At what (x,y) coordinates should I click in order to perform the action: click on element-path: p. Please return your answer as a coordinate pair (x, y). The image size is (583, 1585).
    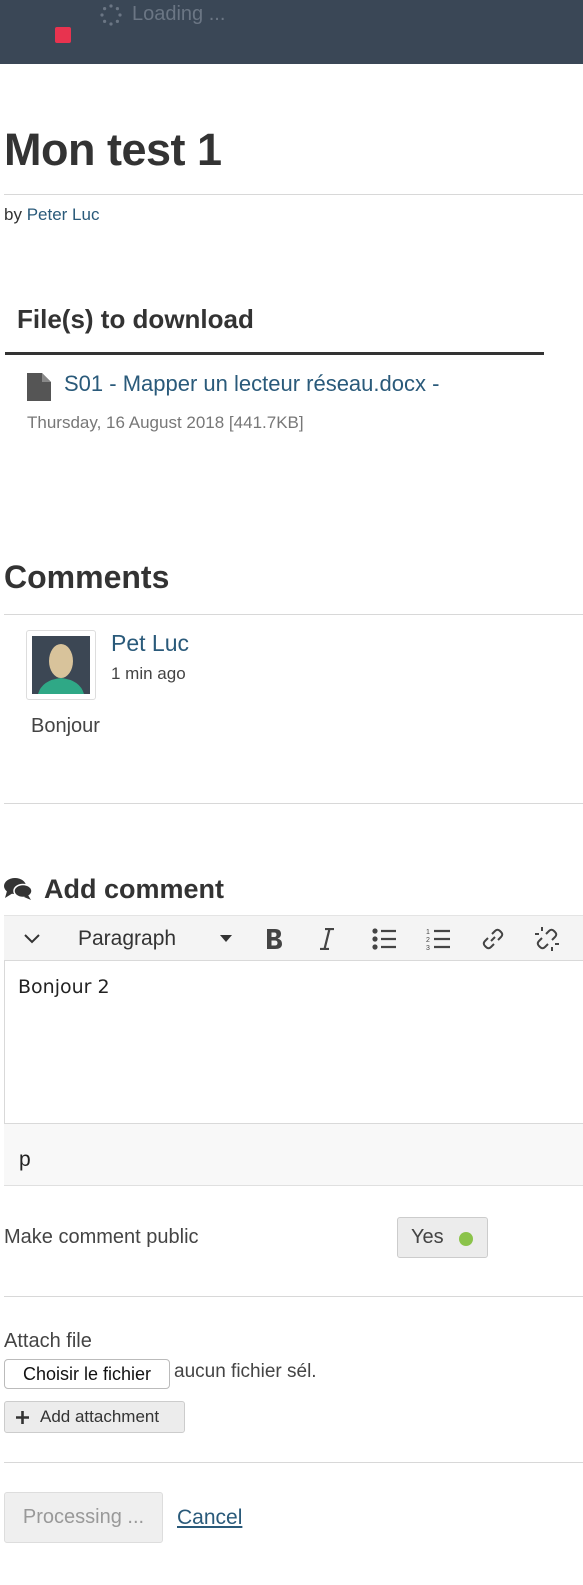
    Looking at the image, I should click on (25, 1160).